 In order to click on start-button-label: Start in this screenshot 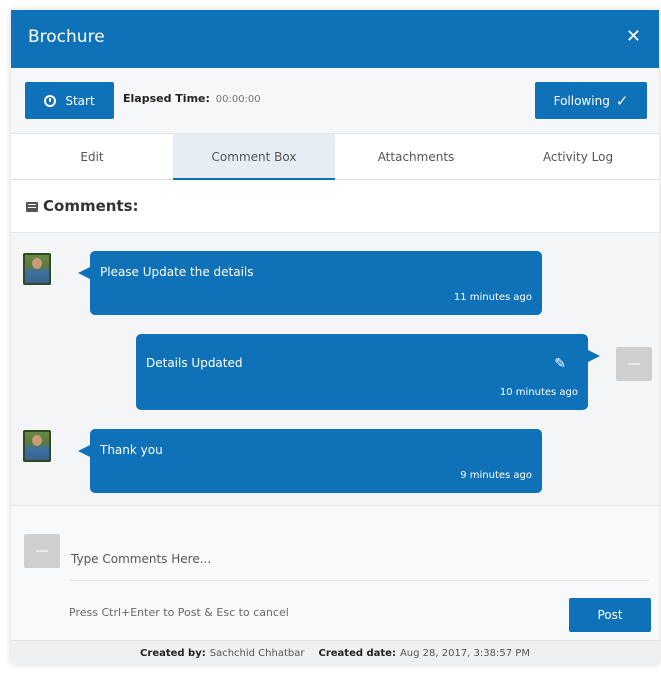, I will do `click(80, 100)`.